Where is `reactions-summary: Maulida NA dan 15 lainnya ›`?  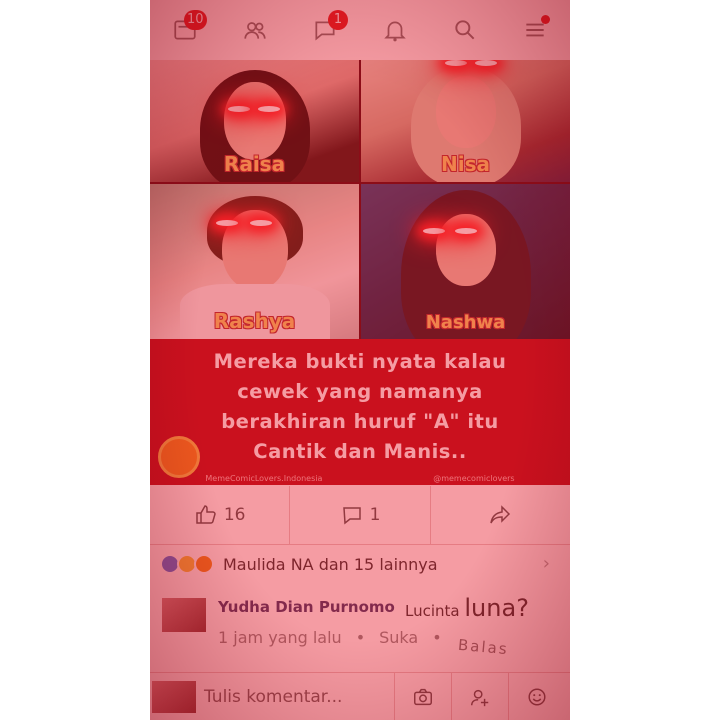 reactions-summary: Maulida NA dan 15 lainnya › is located at coordinates (360, 564).